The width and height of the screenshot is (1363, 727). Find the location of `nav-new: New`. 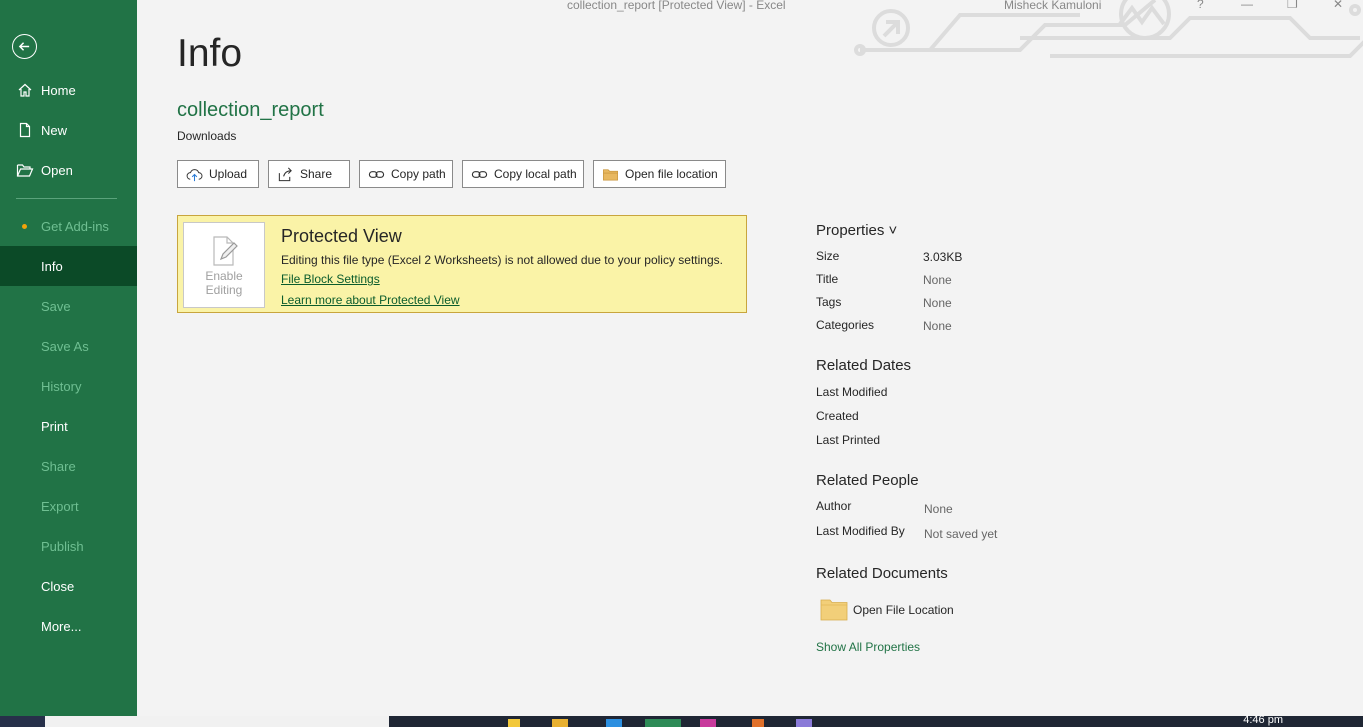

nav-new: New is located at coordinates (68, 130).